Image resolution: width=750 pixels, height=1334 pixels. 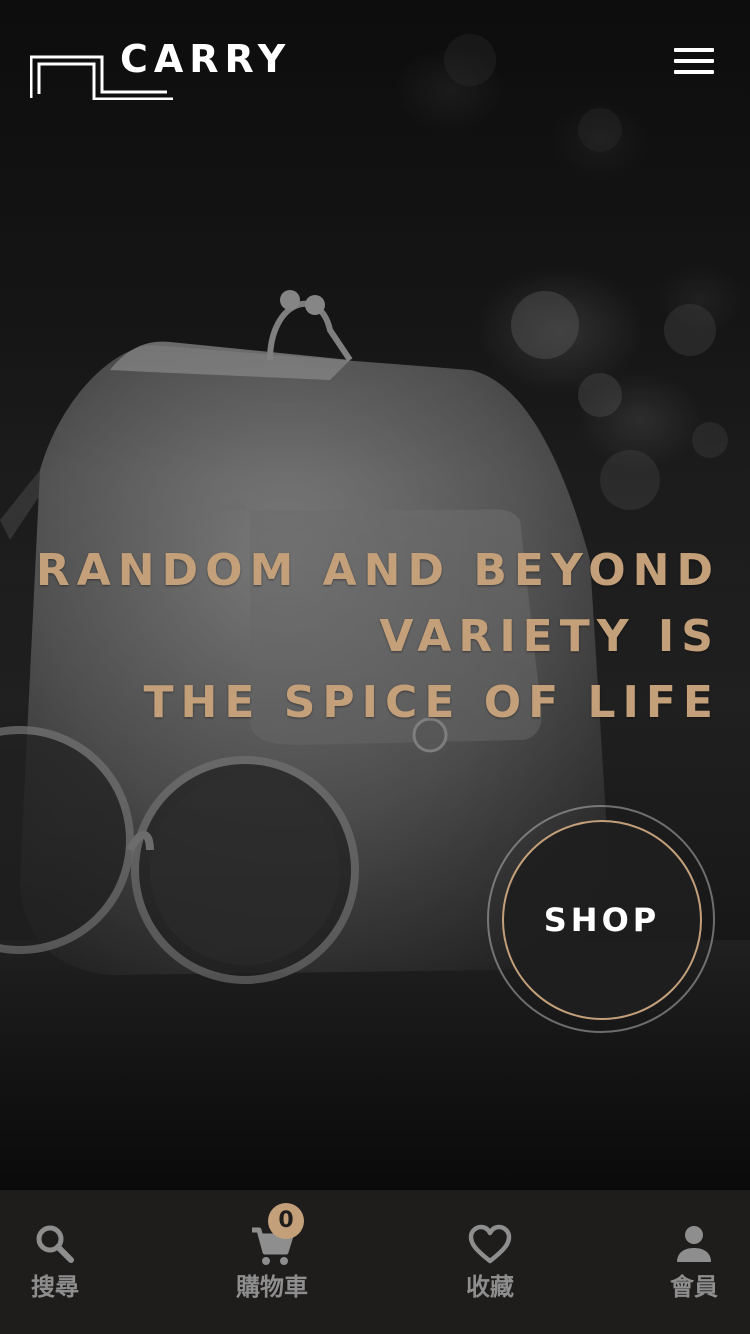 I want to click on headline-line-1: RANDOM AND BEYOND, so click(x=377, y=570).